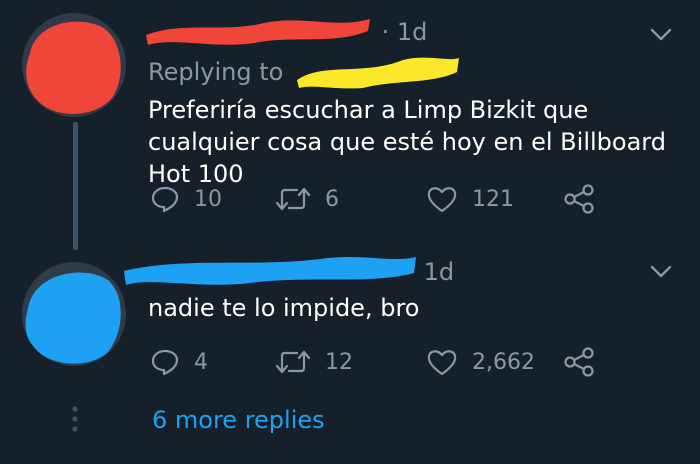  I want to click on reply-button: 4, so click(179, 362).